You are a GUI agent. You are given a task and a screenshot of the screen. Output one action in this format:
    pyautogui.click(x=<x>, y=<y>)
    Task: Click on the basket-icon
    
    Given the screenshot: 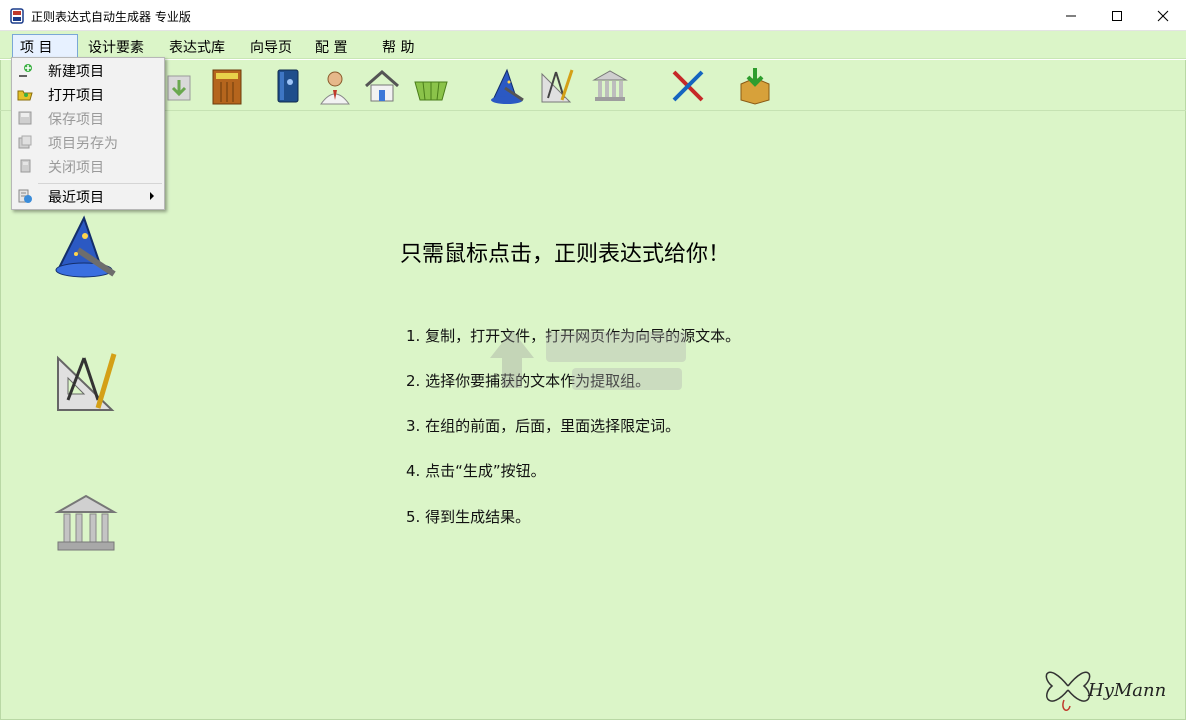 What is the action you would take?
    pyautogui.click(x=431, y=86)
    